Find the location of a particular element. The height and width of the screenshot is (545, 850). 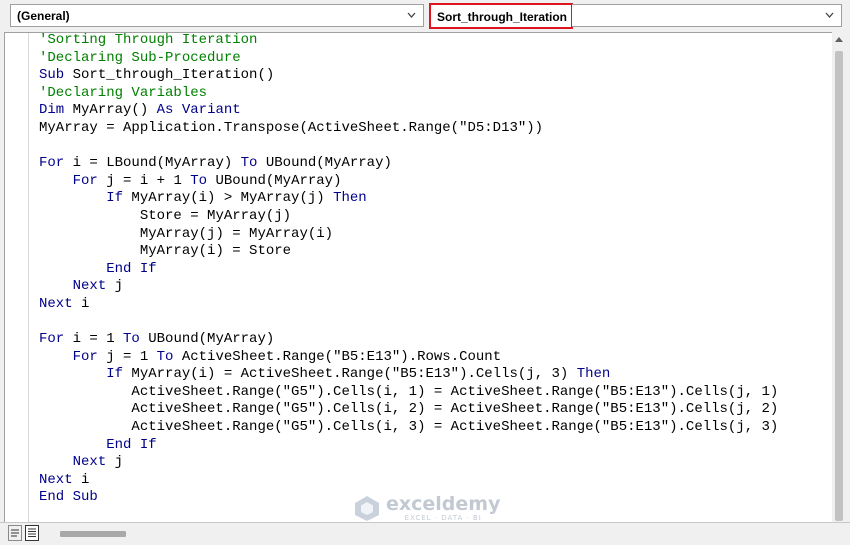

status-bottom-bar is located at coordinates (425, 533).